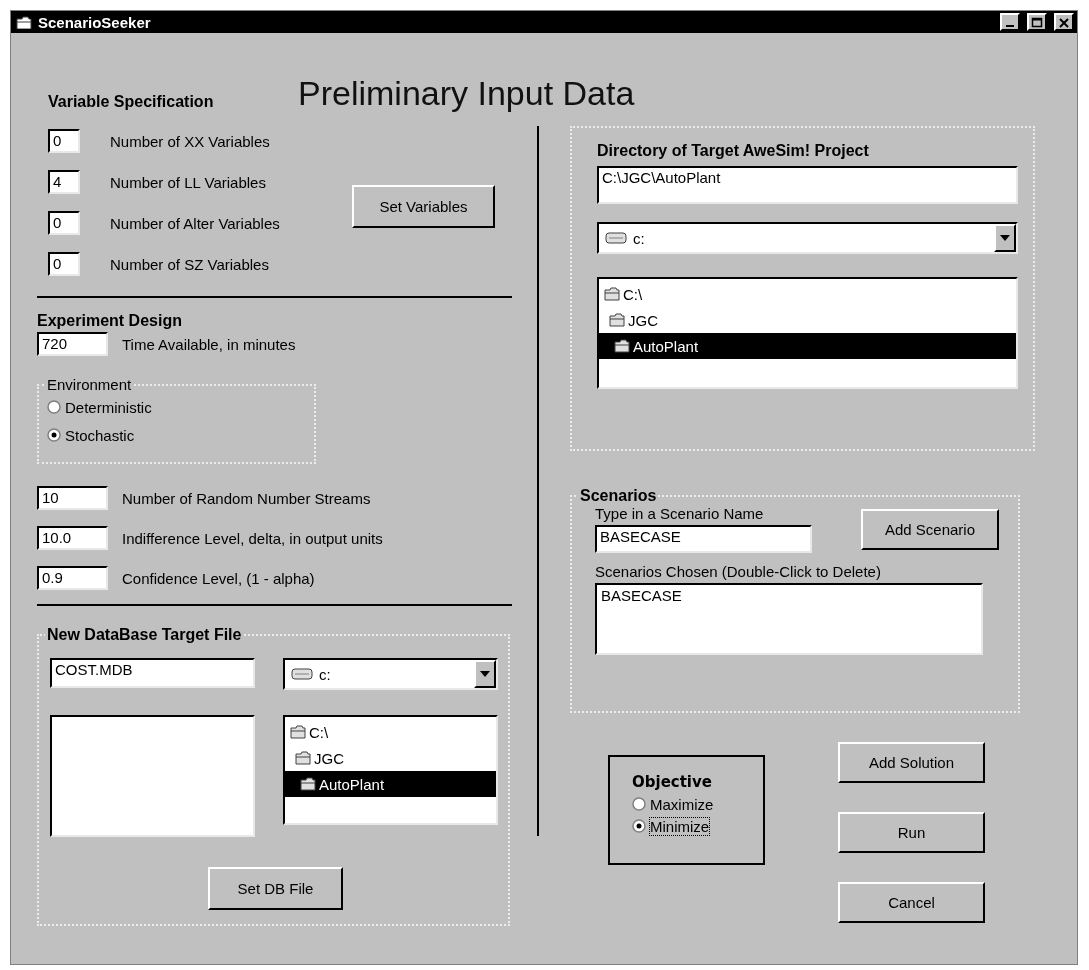  What do you see at coordinates (1010, 25) in the screenshot?
I see `minimize-icon` at bounding box center [1010, 25].